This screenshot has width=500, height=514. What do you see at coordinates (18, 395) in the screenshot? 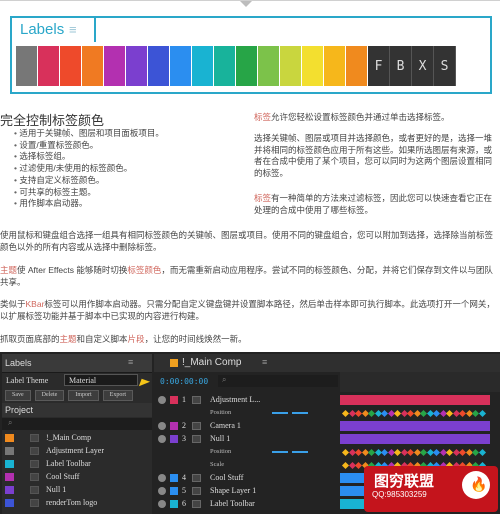
I see `save-button: Save` at bounding box center [18, 395].